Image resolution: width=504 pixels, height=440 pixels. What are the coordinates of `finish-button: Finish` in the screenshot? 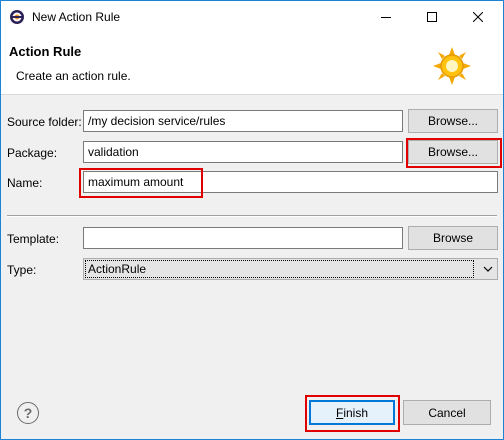 It's located at (352, 412).